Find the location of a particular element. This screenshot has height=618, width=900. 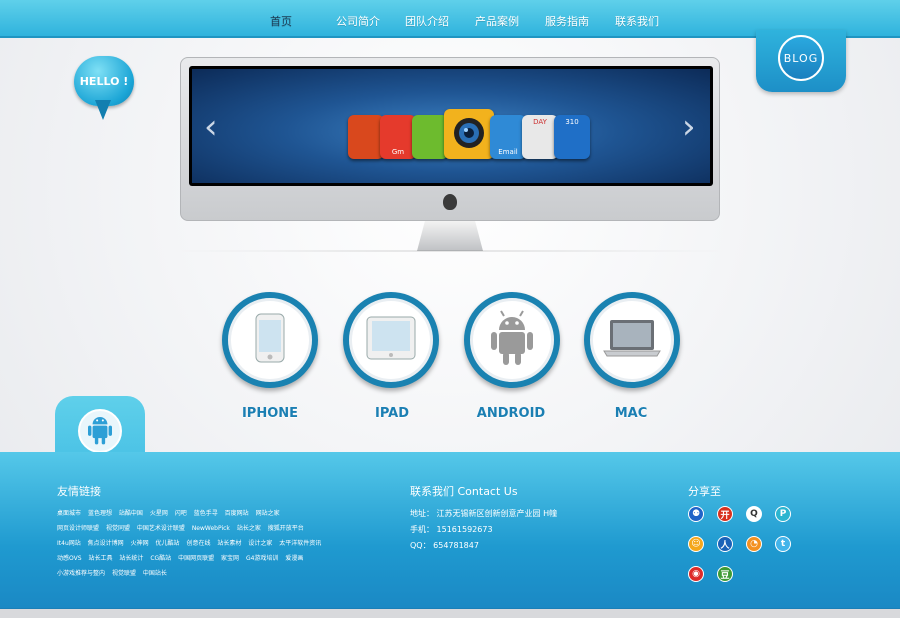

friend-link: 视觉同盟 is located at coordinates (118, 528).